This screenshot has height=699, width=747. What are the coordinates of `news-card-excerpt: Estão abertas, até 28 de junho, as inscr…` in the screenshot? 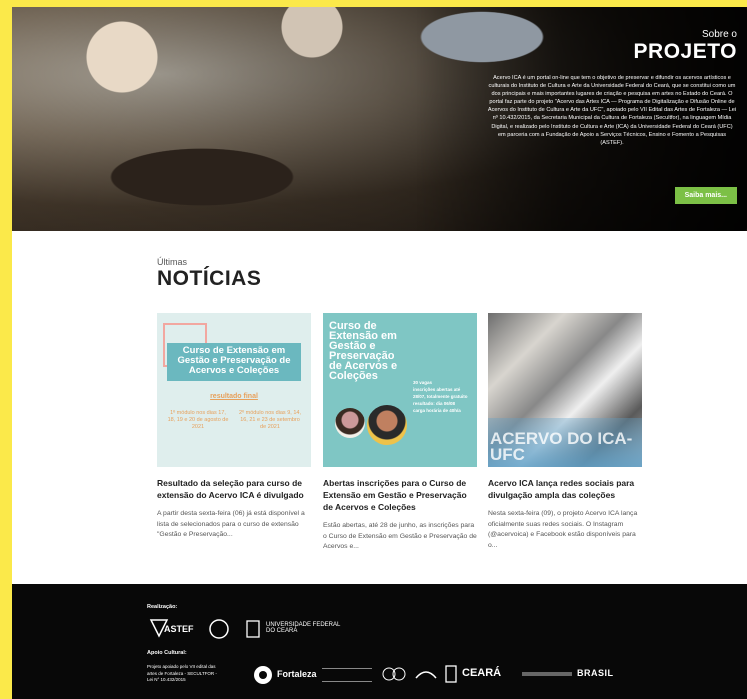 It's located at (400, 536).